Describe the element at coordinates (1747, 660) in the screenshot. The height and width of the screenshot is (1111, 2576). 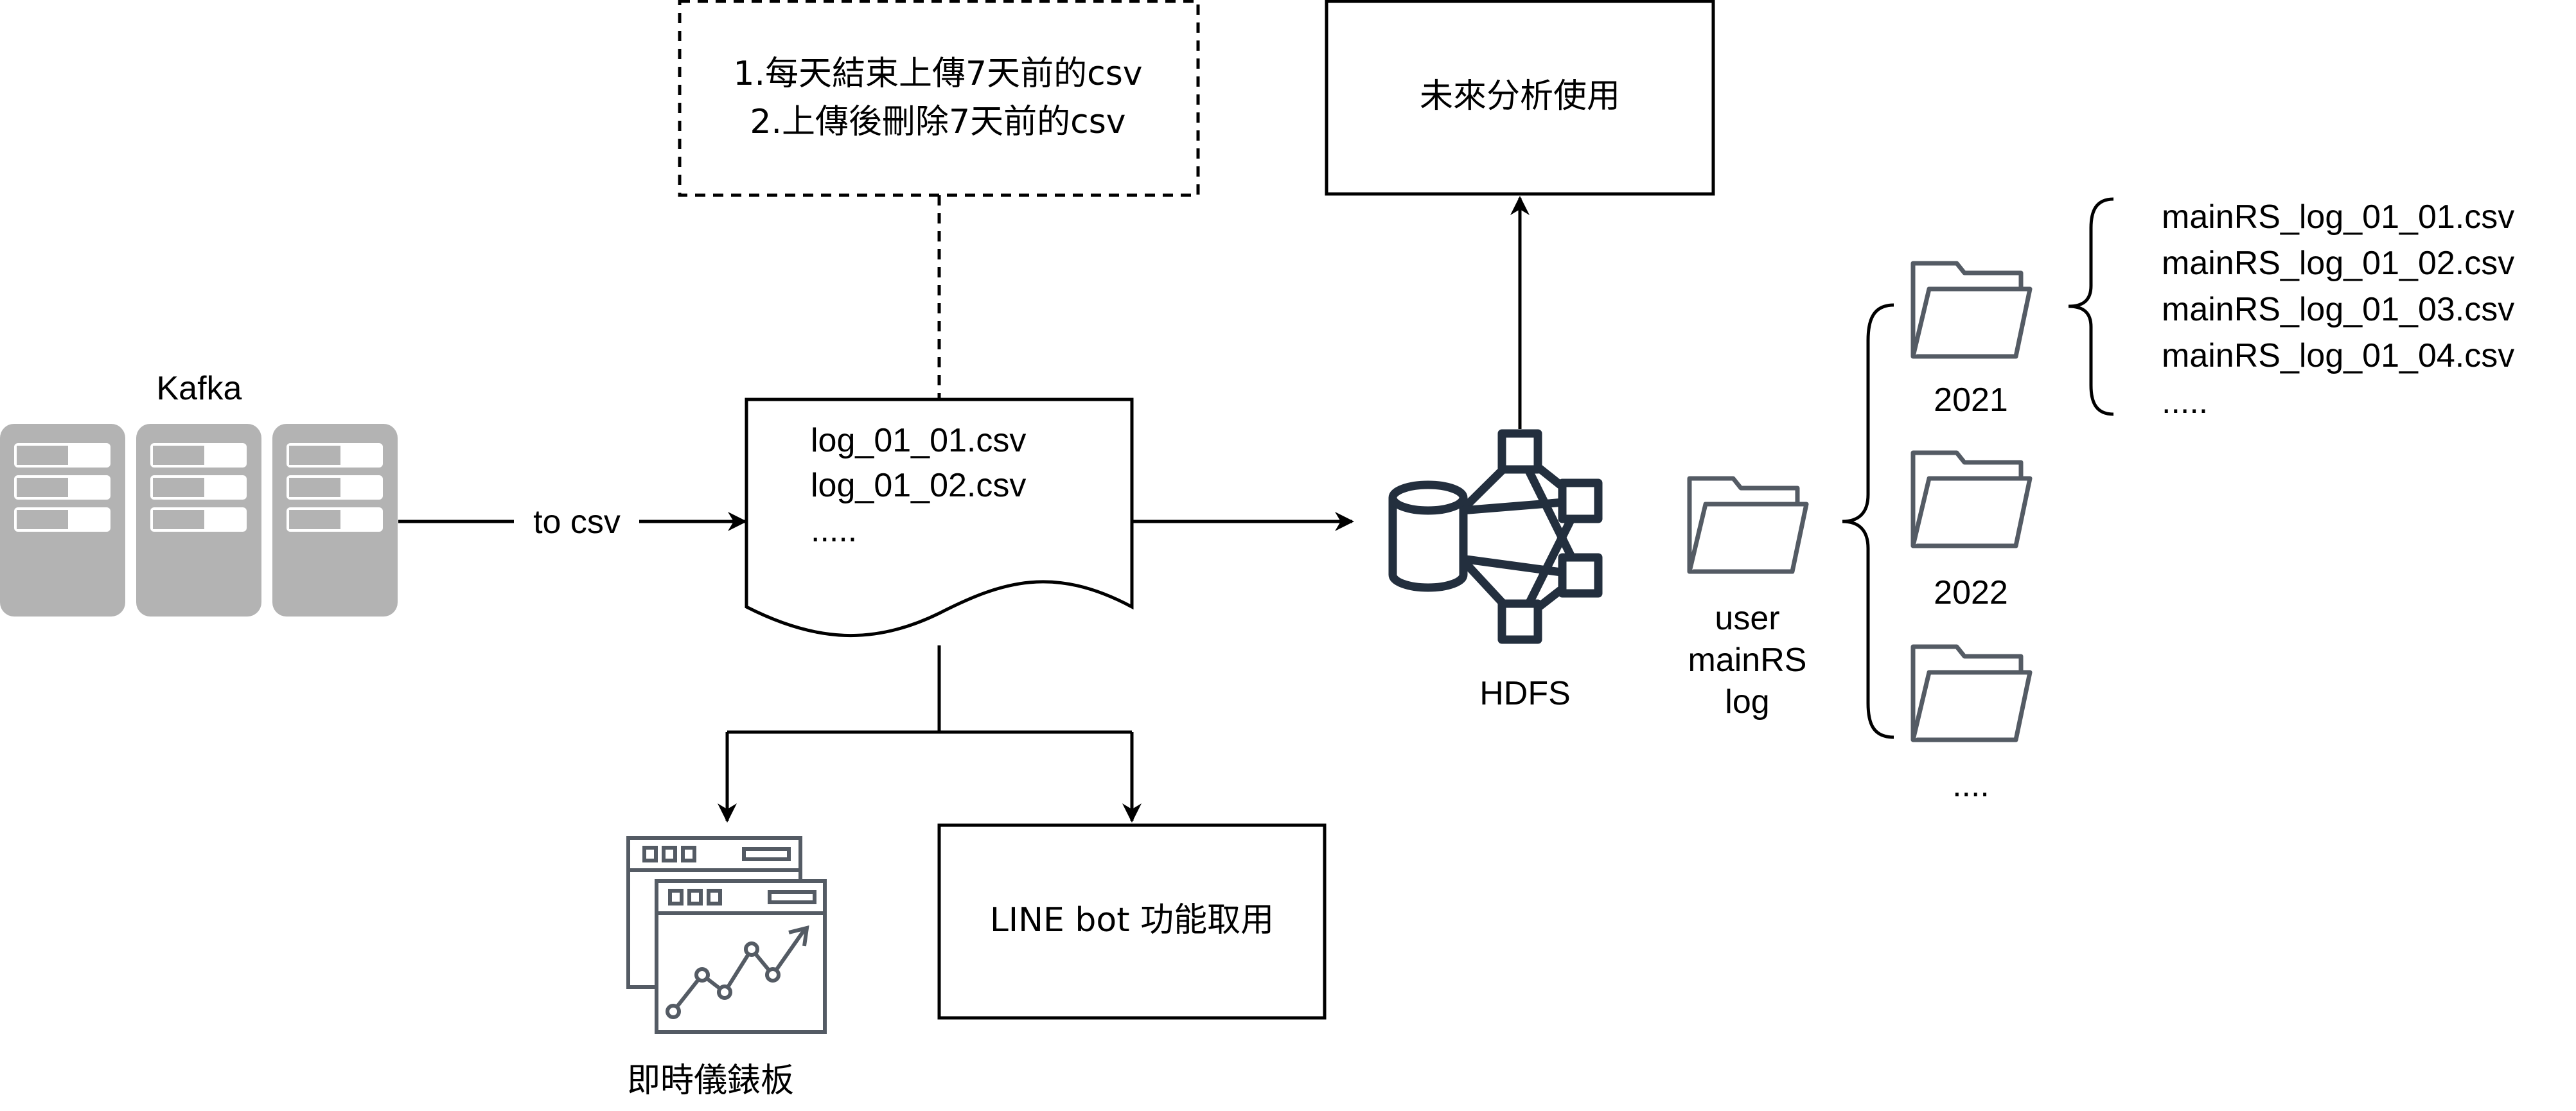
I see `root-folder-line-2: mainRS` at that location.